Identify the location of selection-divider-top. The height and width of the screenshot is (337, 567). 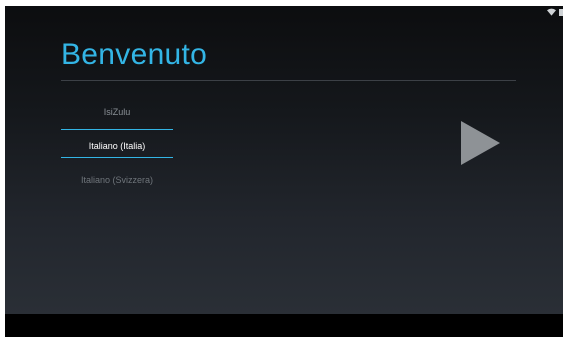
(117, 129).